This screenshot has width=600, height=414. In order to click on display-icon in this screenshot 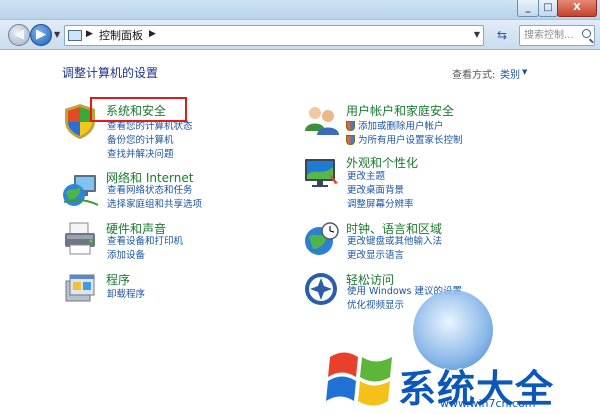, I will do `click(321, 173)`.